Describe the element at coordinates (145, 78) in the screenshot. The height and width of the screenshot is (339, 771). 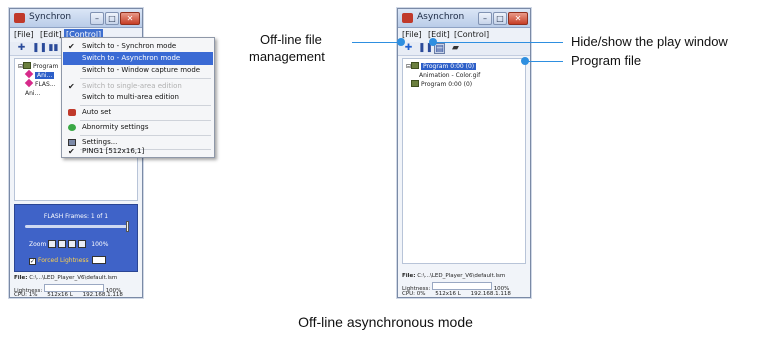
I see `menu-divider` at that location.